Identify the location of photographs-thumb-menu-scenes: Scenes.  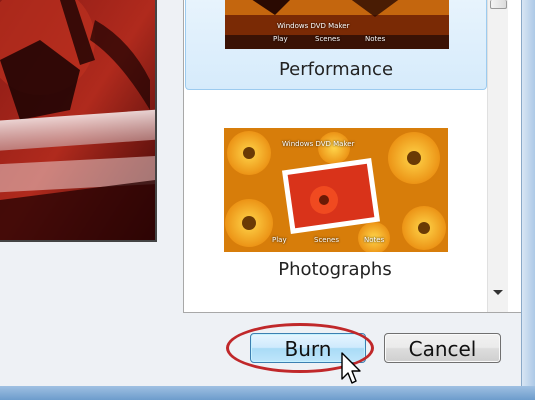
(326, 240).